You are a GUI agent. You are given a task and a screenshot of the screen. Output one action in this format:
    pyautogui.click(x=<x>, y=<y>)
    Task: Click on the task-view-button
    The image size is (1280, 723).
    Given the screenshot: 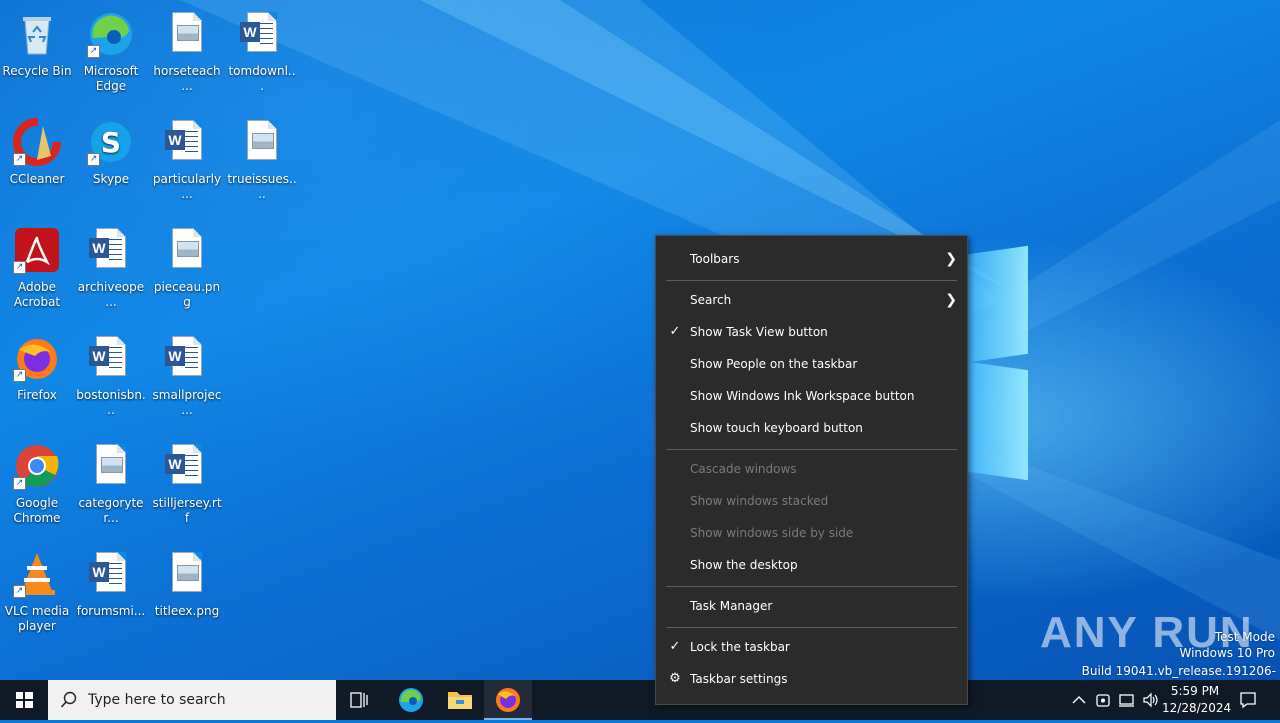 What is the action you would take?
    pyautogui.click(x=360, y=700)
    